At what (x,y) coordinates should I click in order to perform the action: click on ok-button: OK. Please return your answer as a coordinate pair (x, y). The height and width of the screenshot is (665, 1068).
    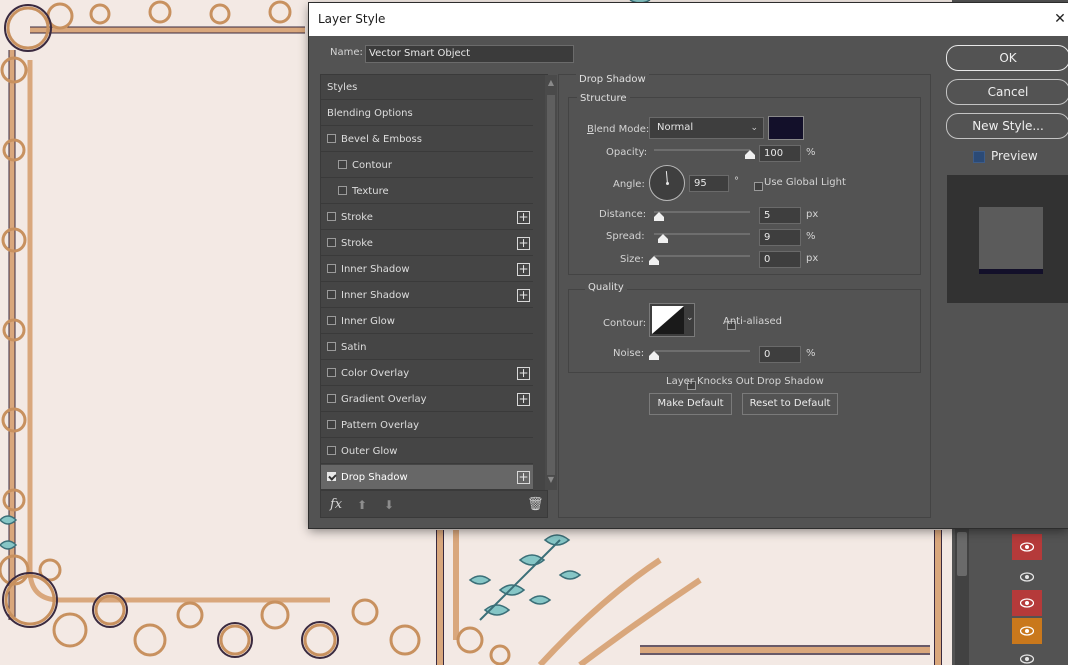
    Looking at the image, I should click on (1007, 58).